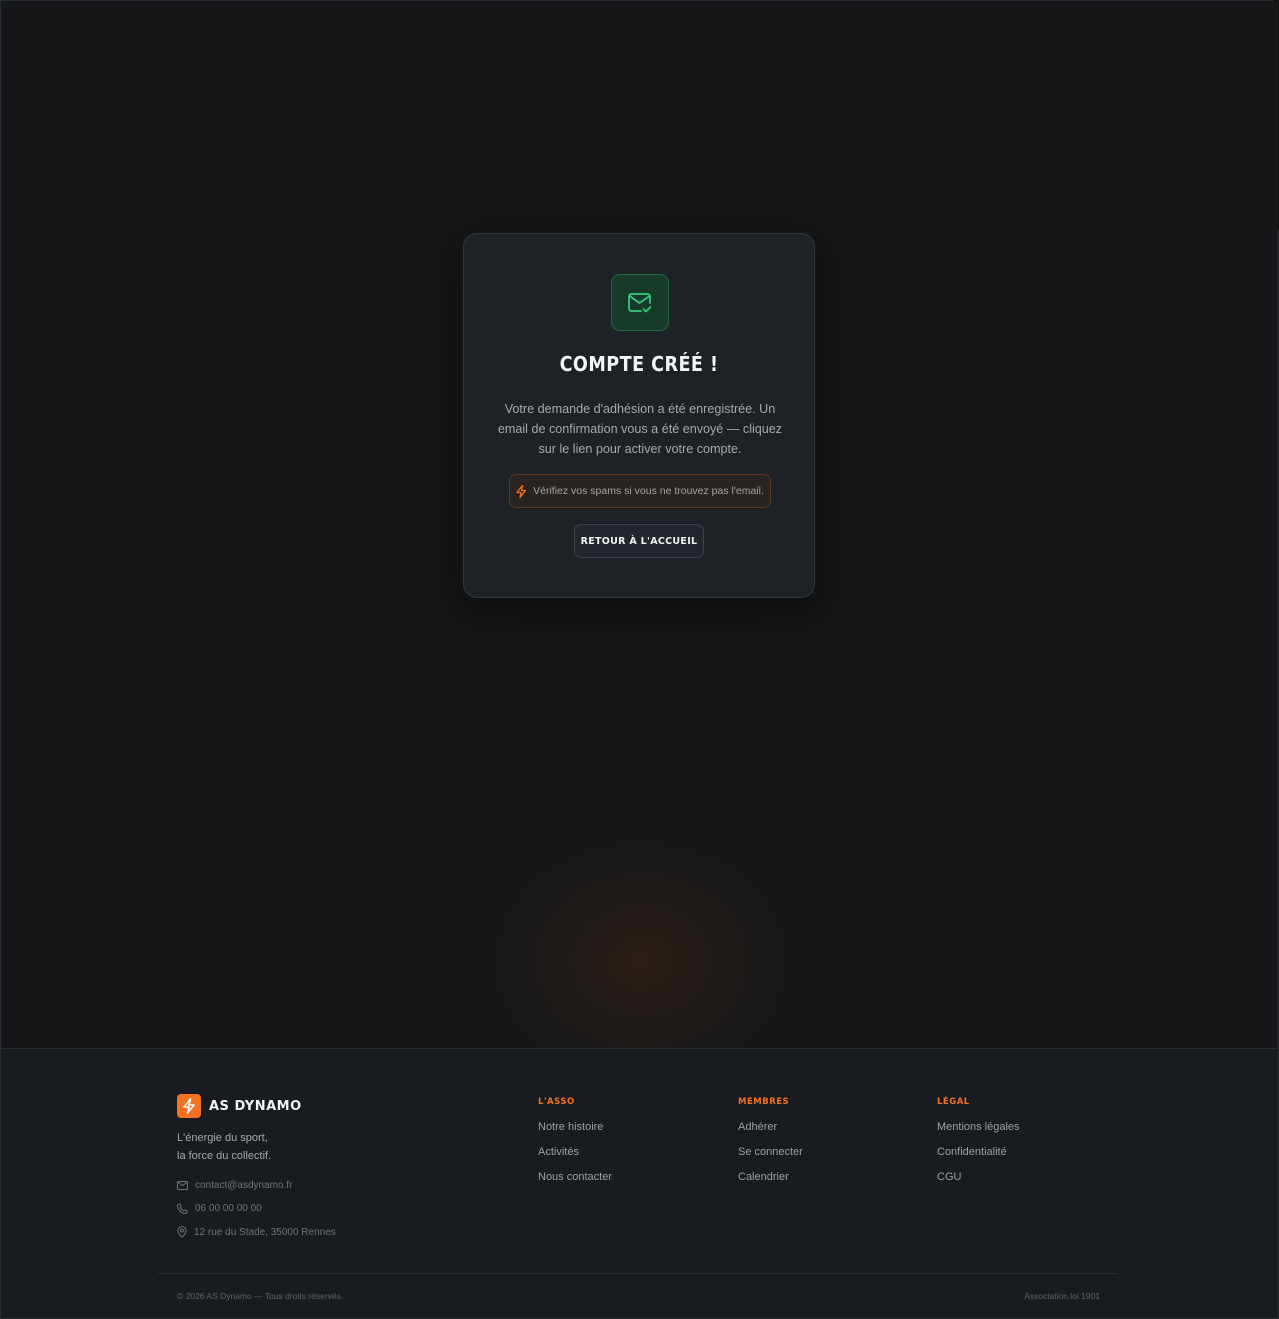 This screenshot has height=1319, width=1279. What do you see at coordinates (556, 1102) in the screenshot?
I see `column-title: L'ASSO` at bounding box center [556, 1102].